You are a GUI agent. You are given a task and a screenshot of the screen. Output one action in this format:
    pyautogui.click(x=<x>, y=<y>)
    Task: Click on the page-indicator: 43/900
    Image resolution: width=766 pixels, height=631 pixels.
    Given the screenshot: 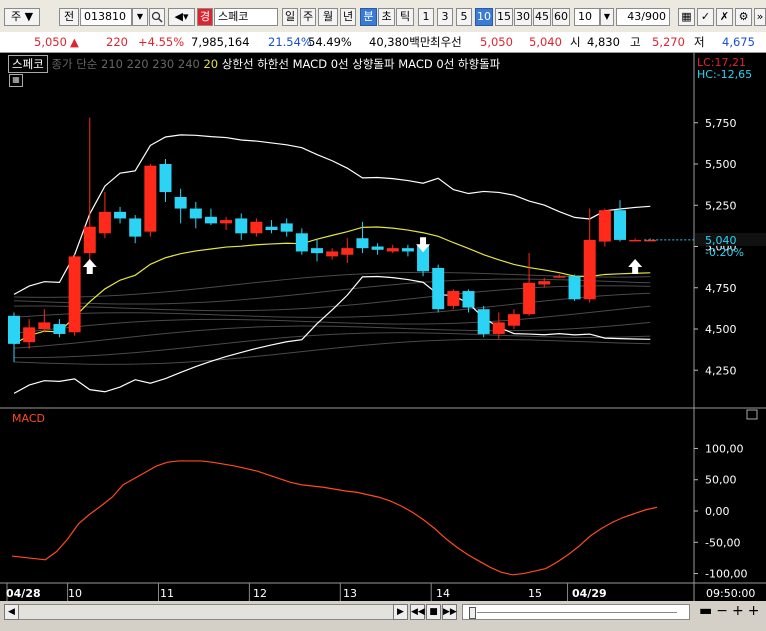 What is the action you would take?
    pyautogui.click(x=643, y=17)
    